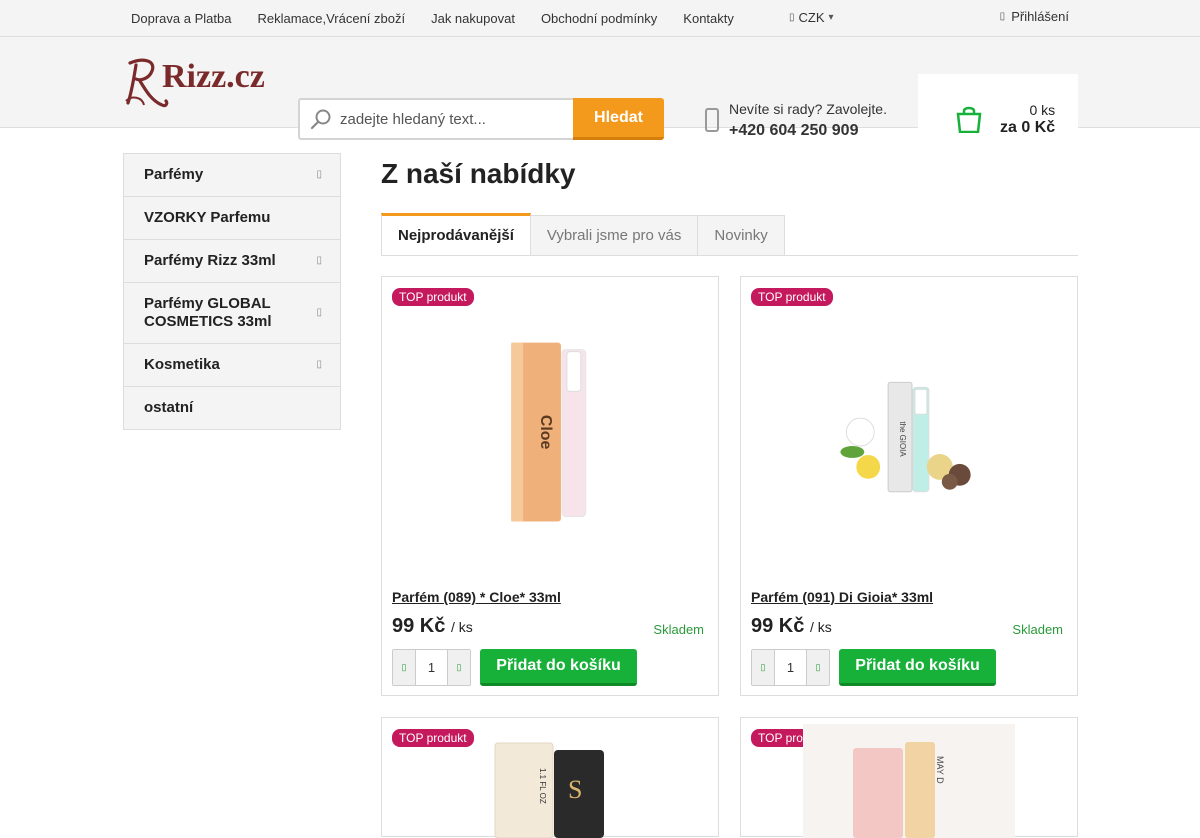  I want to click on tab-new: Novinky, so click(741, 235).